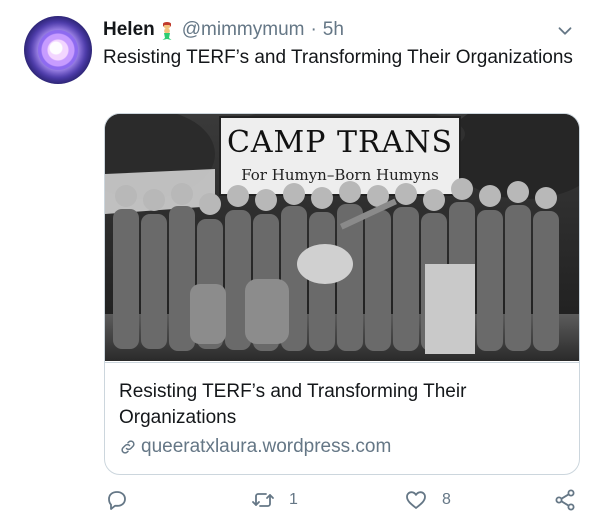  I want to click on like-count: 8, so click(446, 499).